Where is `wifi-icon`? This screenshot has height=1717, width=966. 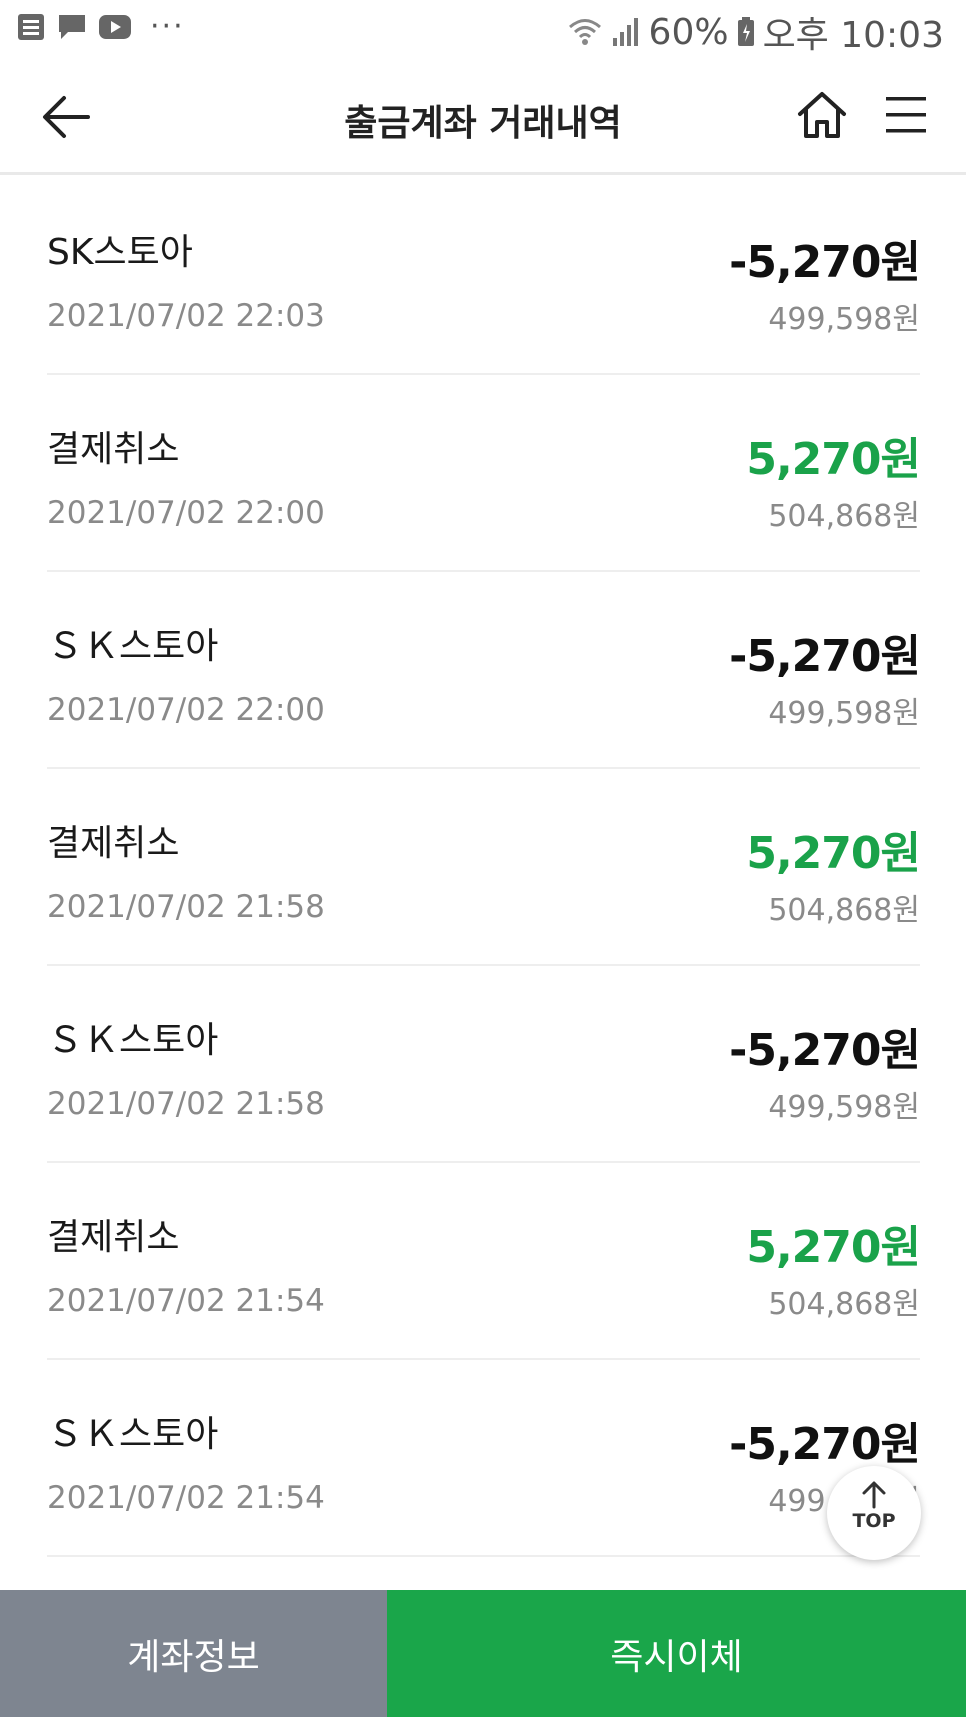
wifi-icon is located at coordinates (584, 32).